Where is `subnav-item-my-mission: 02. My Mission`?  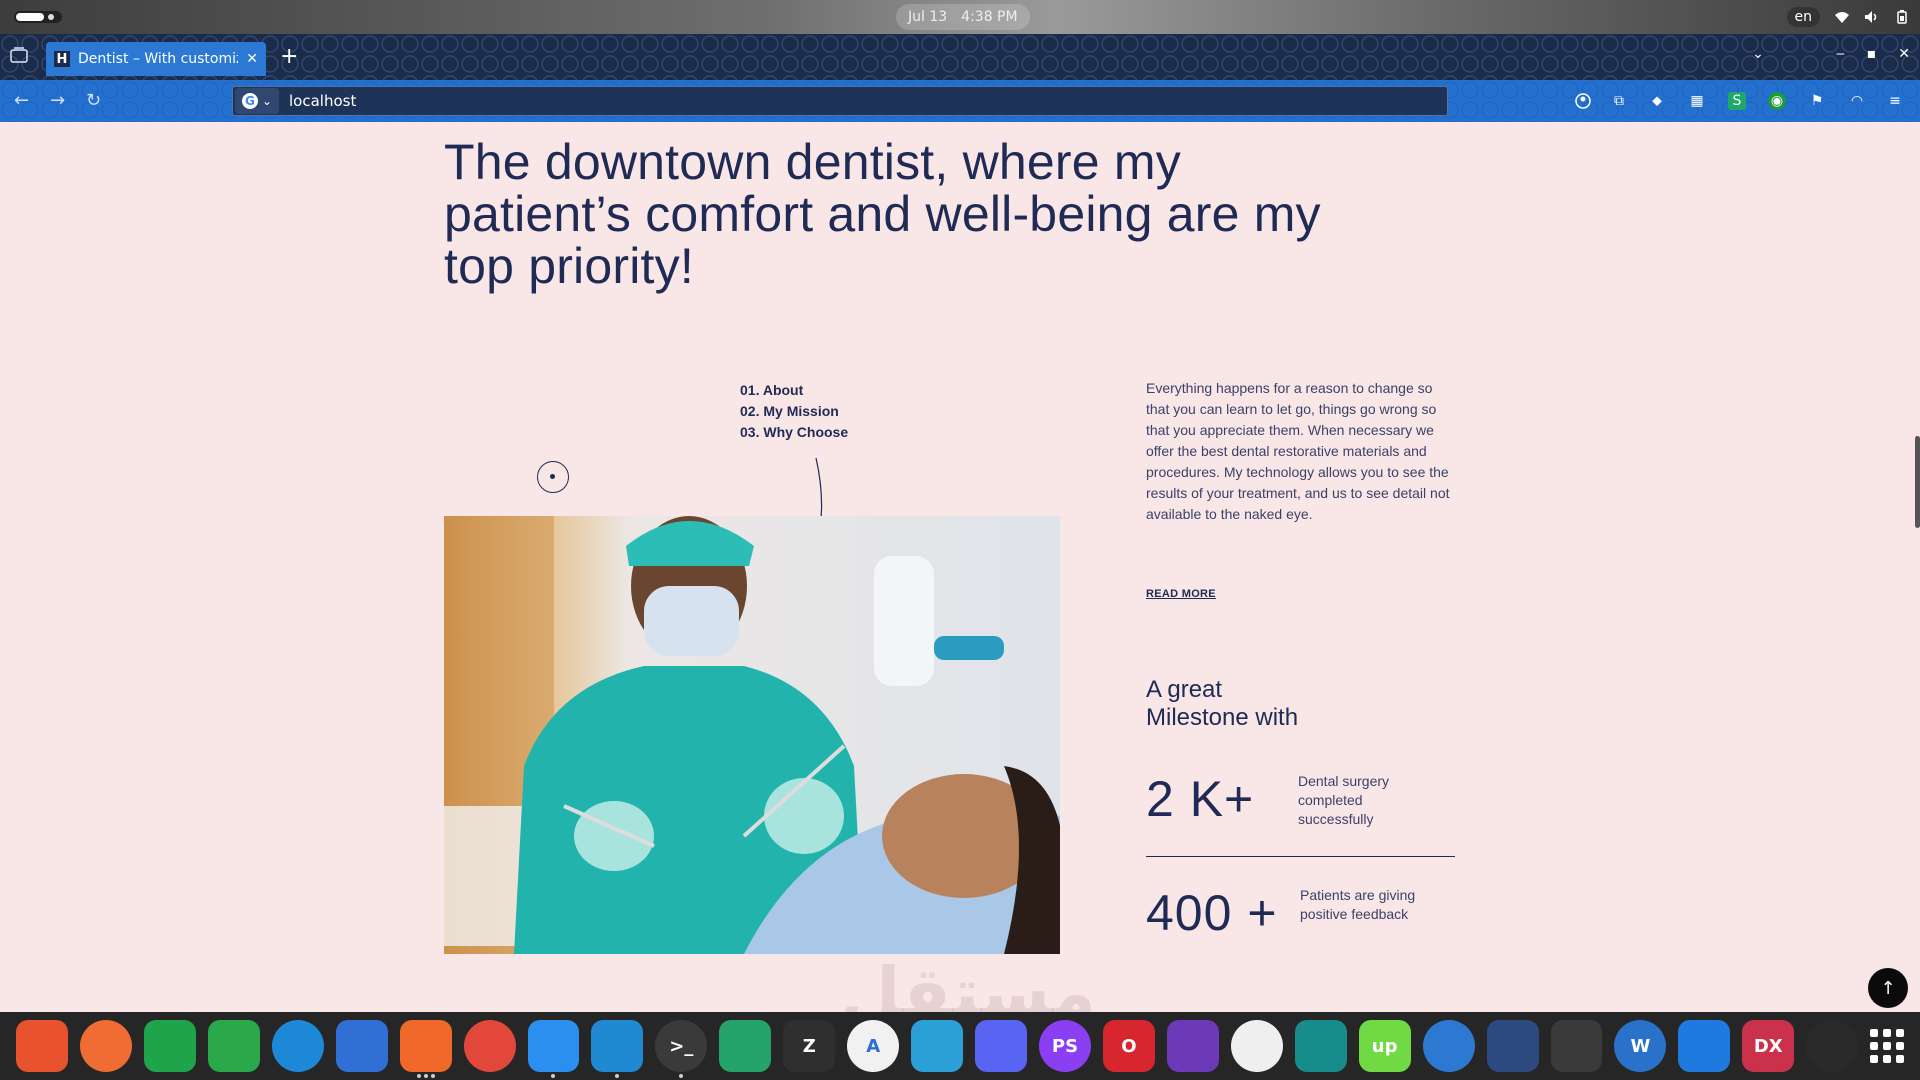
subnav-item-my-mission: 02. My Mission is located at coordinates (794, 411).